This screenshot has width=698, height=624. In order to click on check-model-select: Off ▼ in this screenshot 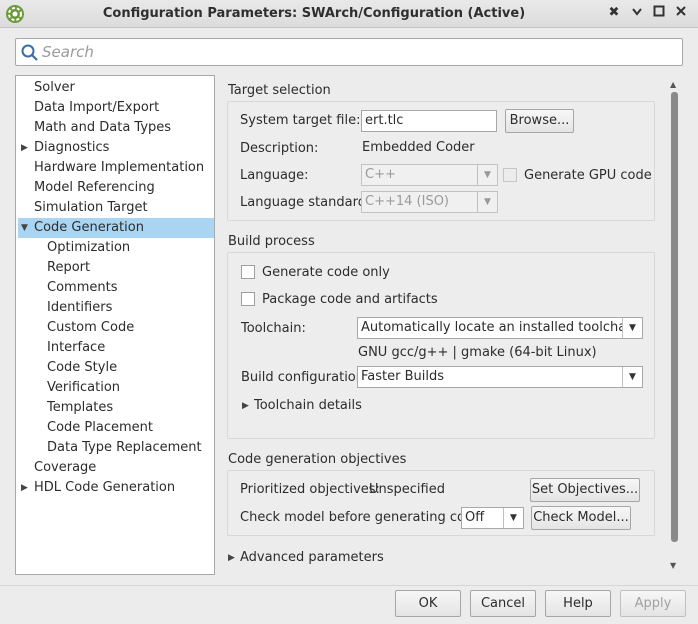, I will do `click(492, 518)`.